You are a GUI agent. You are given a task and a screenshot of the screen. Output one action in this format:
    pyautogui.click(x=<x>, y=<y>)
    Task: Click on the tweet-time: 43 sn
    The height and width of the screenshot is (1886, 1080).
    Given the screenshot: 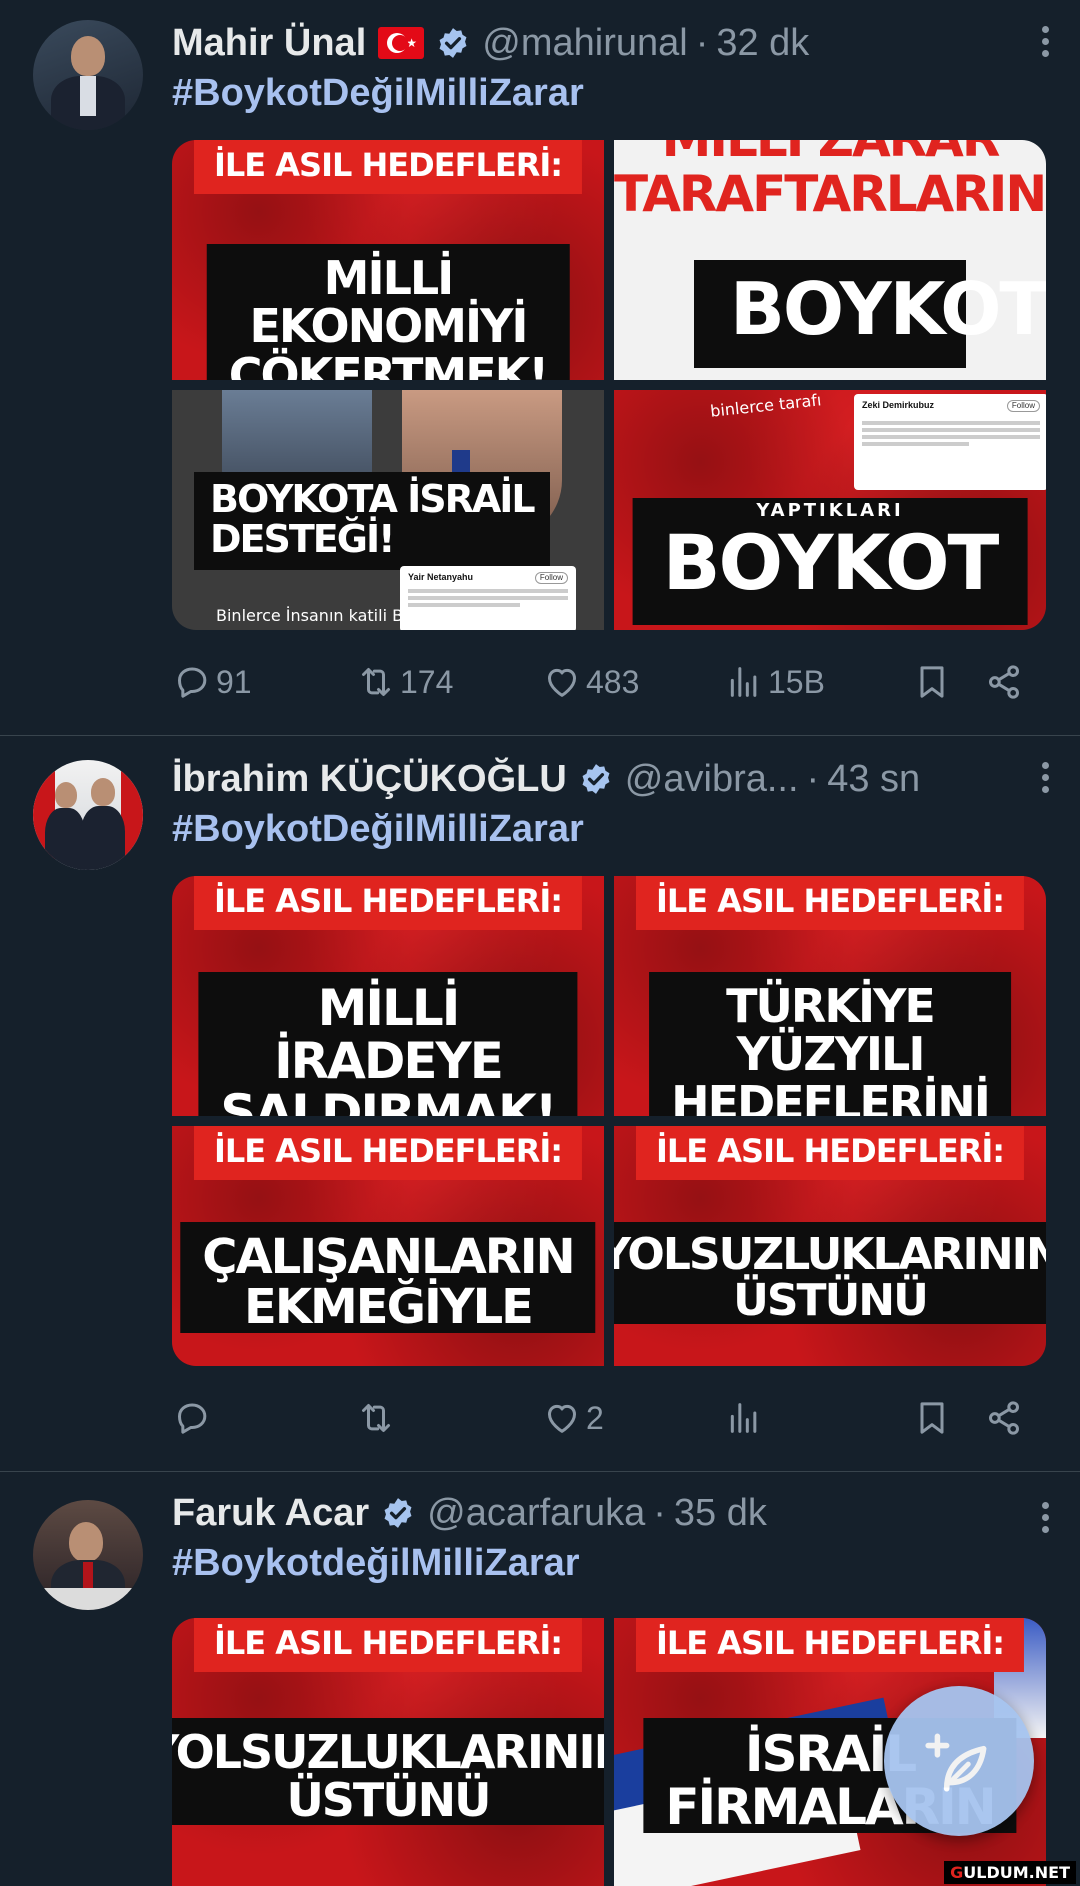 What is the action you would take?
    pyautogui.click(x=873, y=779)
    